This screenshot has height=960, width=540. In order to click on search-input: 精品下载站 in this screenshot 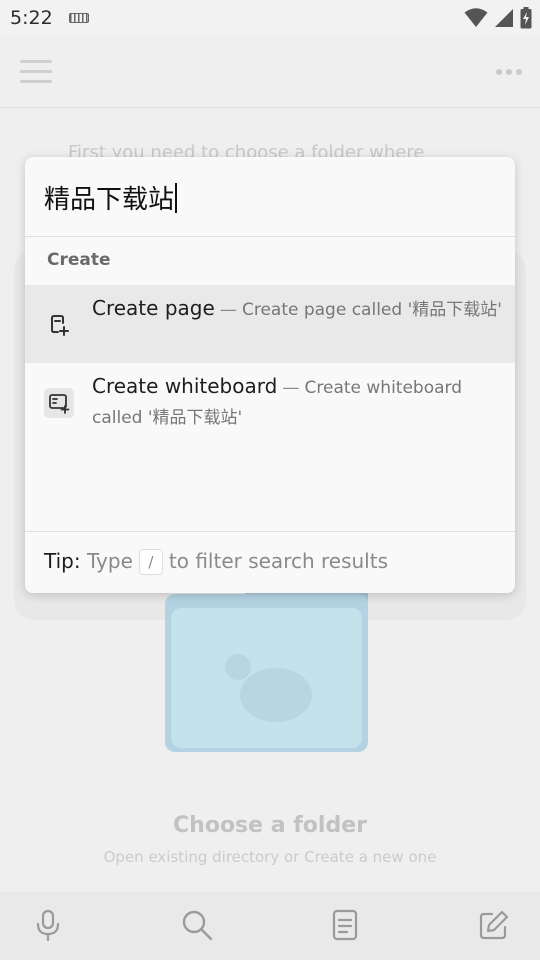, I will do `click(110, 197)`.